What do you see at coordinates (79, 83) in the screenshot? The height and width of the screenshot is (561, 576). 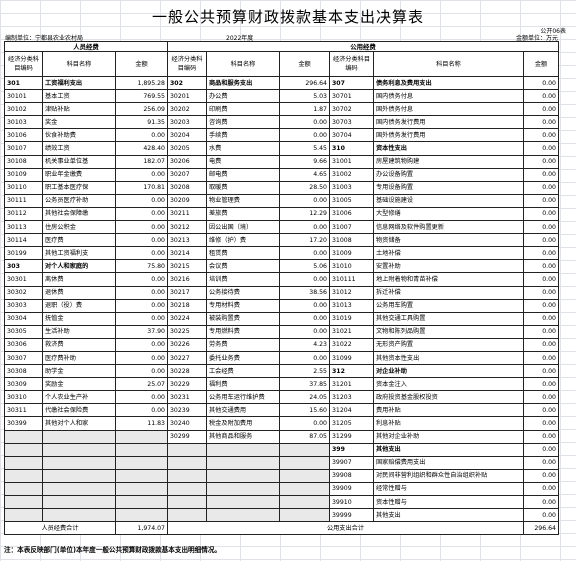 I see `cell-name: 工资福利支出` at bounding box center [79, 83].